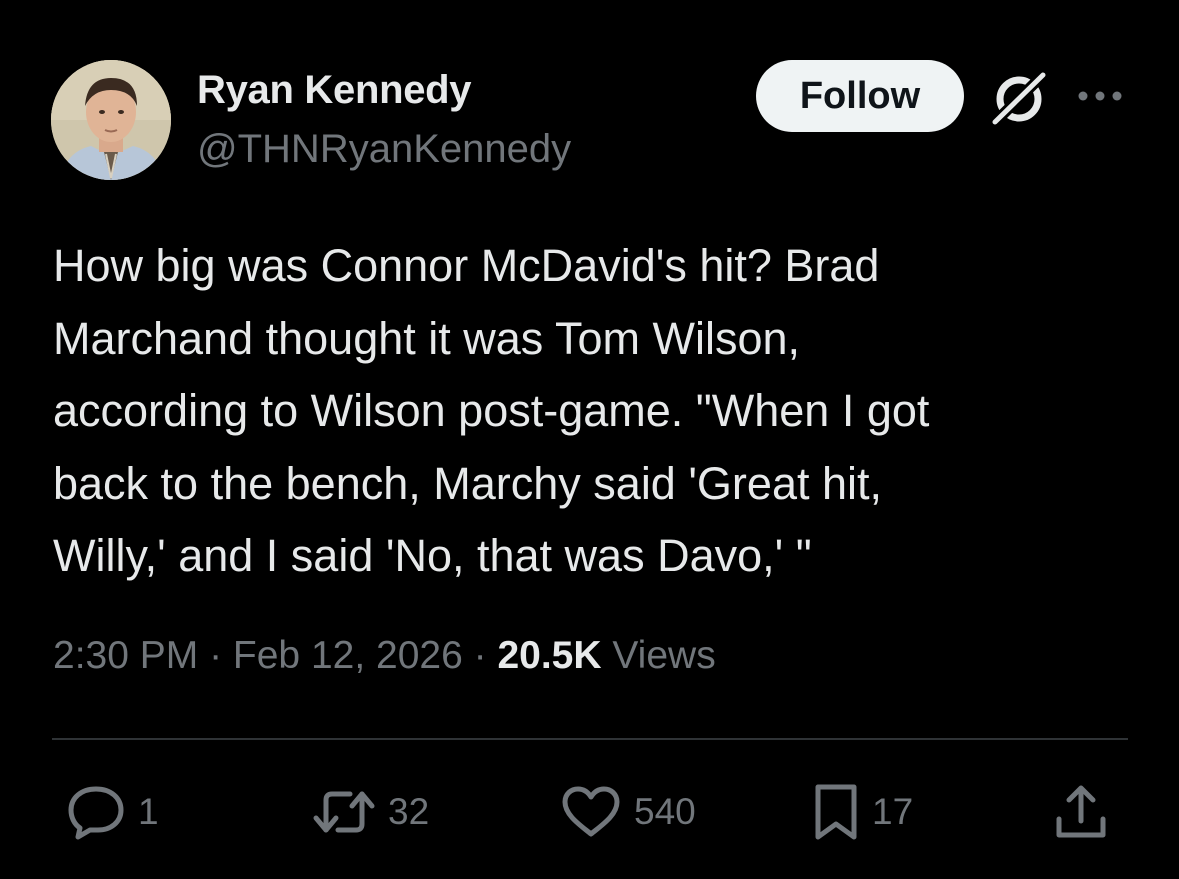 This screenshot has width=1179, height=879. I want to click on follow-button: Follow, so click(860, 96).